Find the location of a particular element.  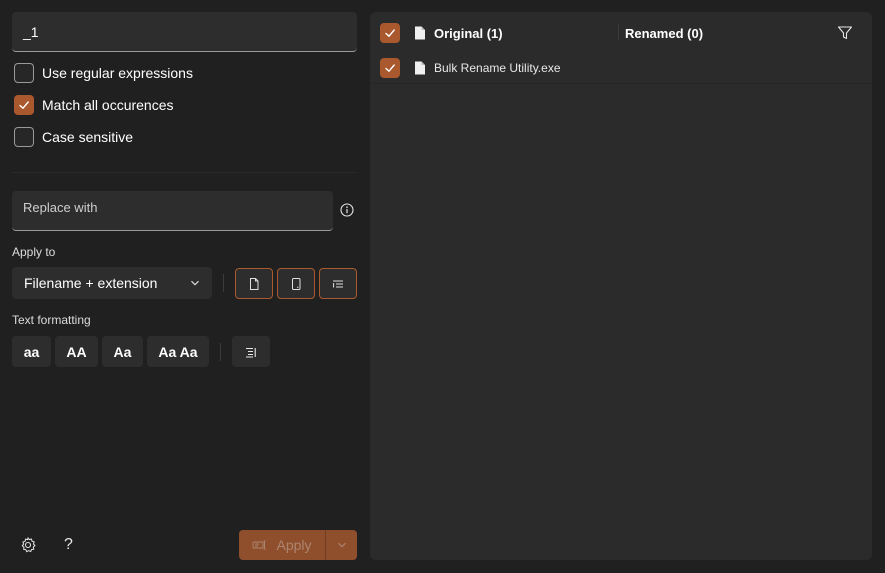

enumerate-icon is located at coordinates (338, 283).